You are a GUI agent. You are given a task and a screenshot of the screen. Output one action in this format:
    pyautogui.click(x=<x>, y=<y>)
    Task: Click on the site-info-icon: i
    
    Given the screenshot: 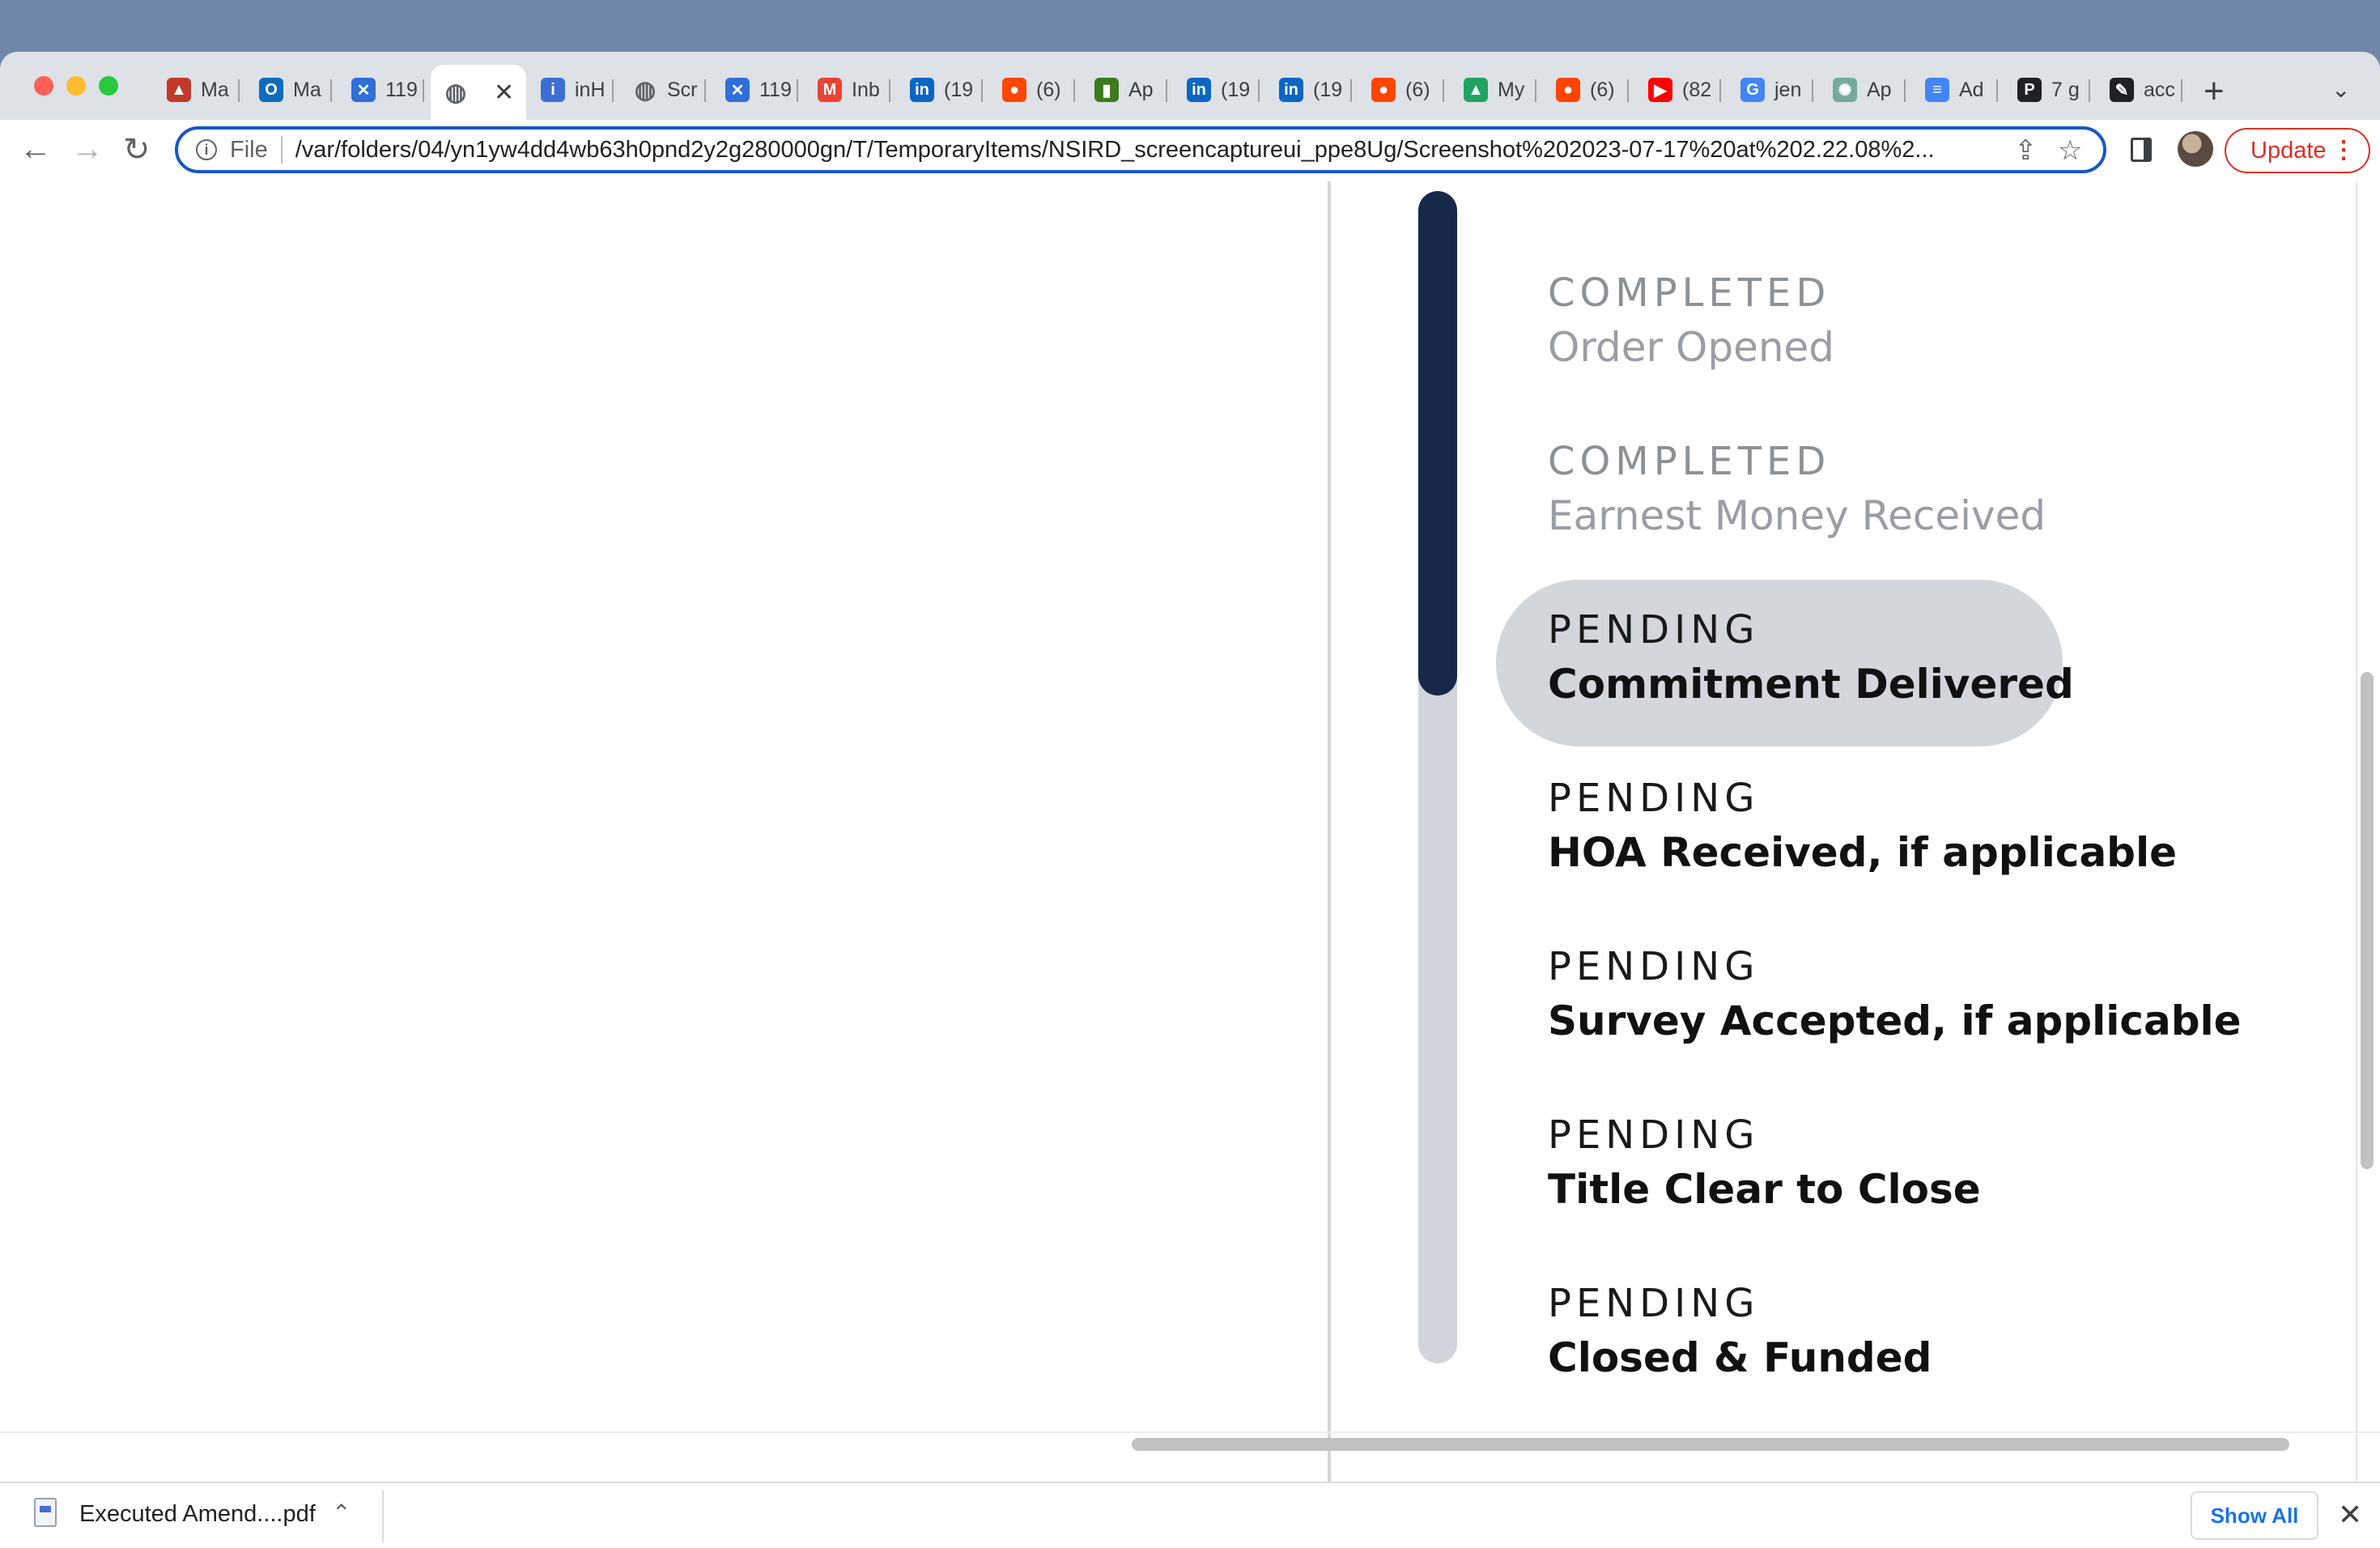 What is the action you would take?
    pyautogui.click(x=206, y=149)
    